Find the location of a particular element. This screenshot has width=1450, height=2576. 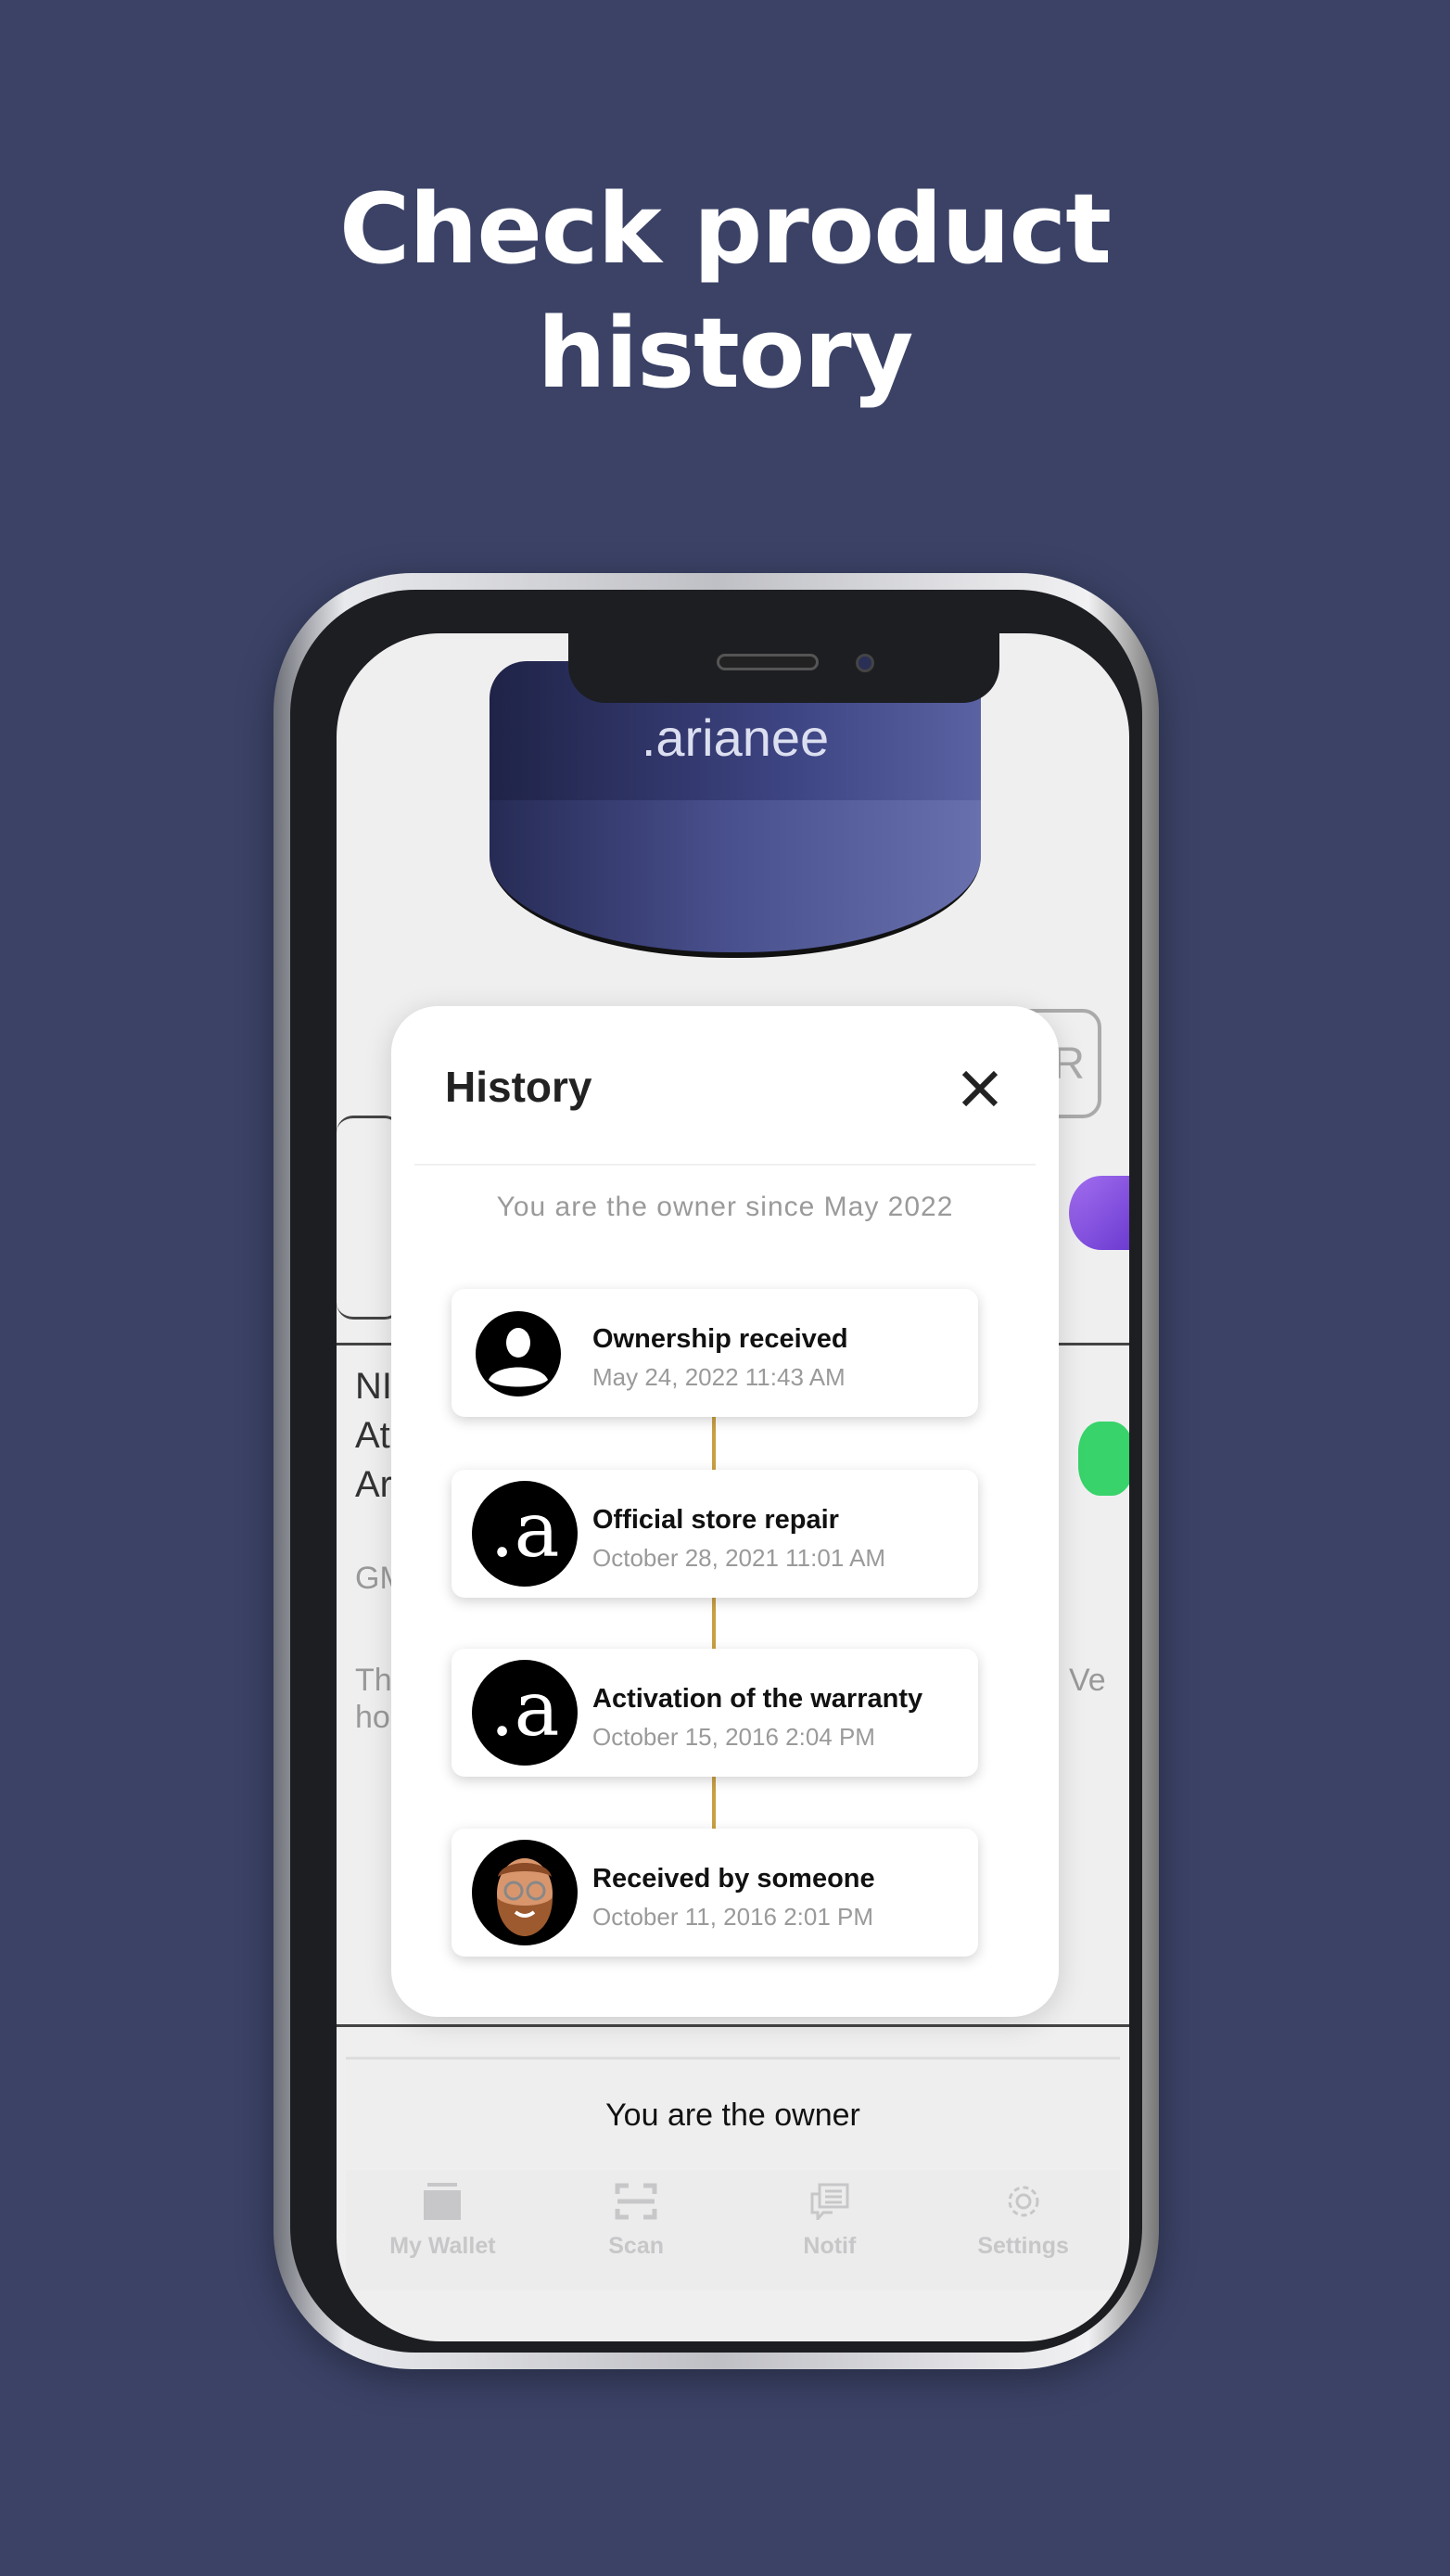

event-date: October 28, 2021 11:01 AM is located at coordinates (739, 1558).